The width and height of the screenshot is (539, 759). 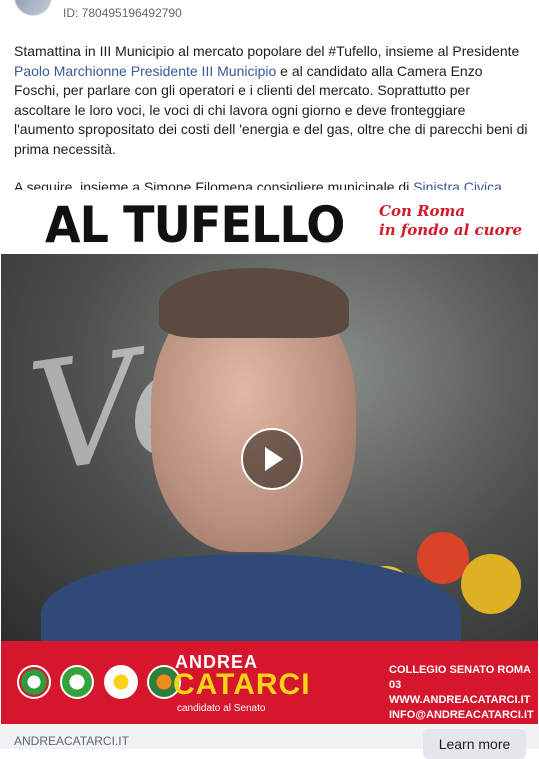 I want to click on slogan-line-1: Con Roma, so click(x=422, y=211).